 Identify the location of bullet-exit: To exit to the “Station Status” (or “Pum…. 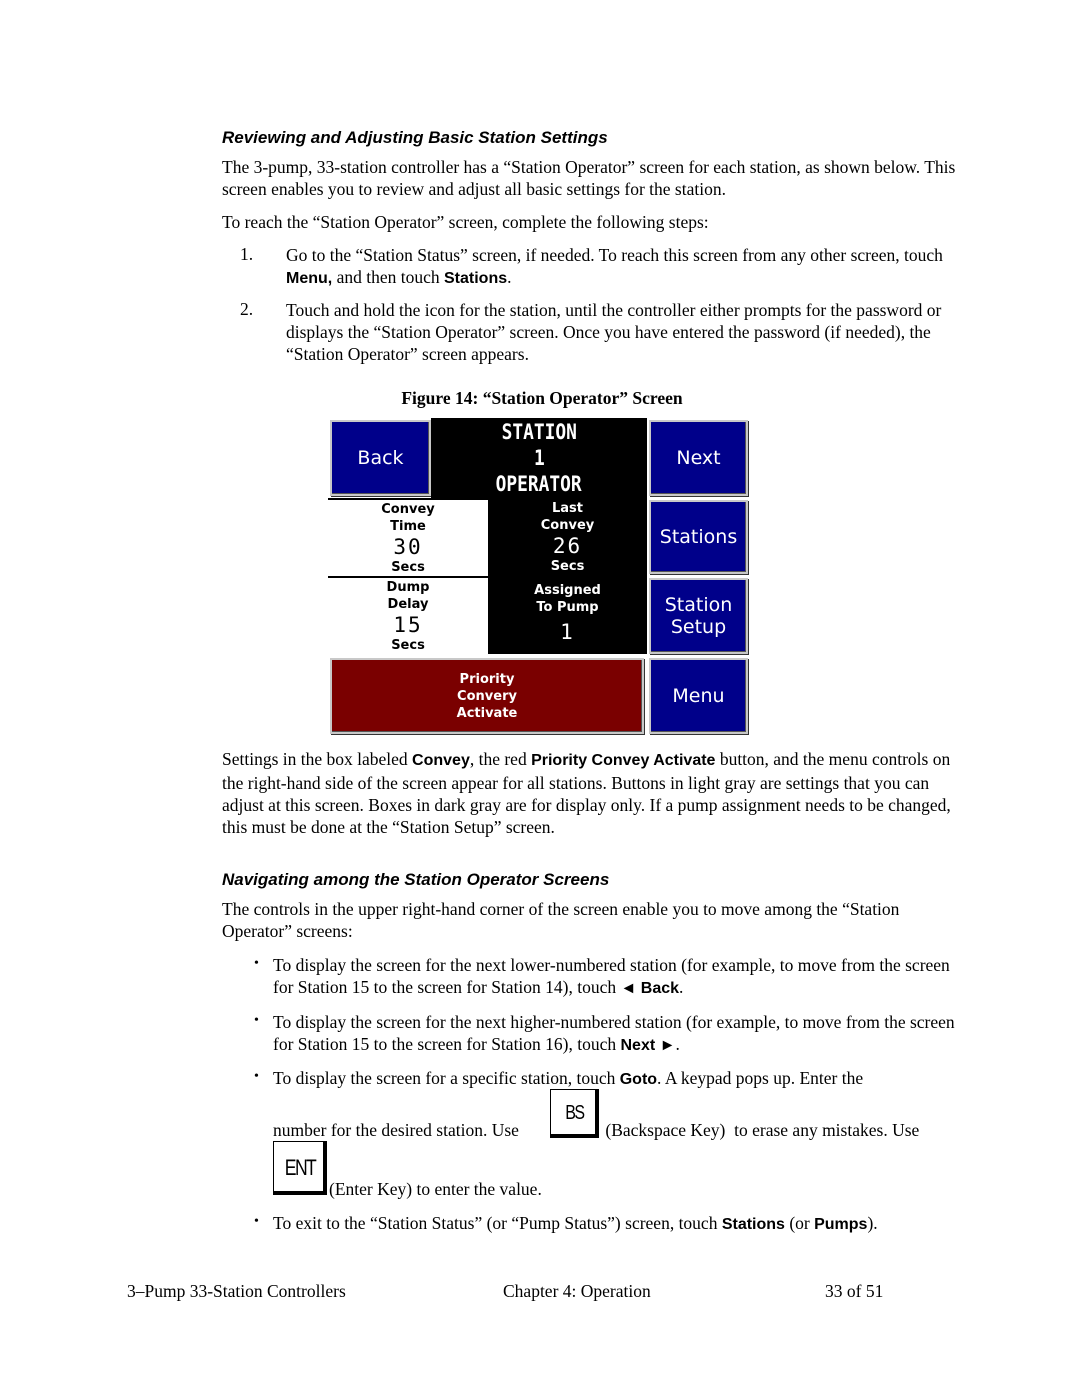
(618, 1224).